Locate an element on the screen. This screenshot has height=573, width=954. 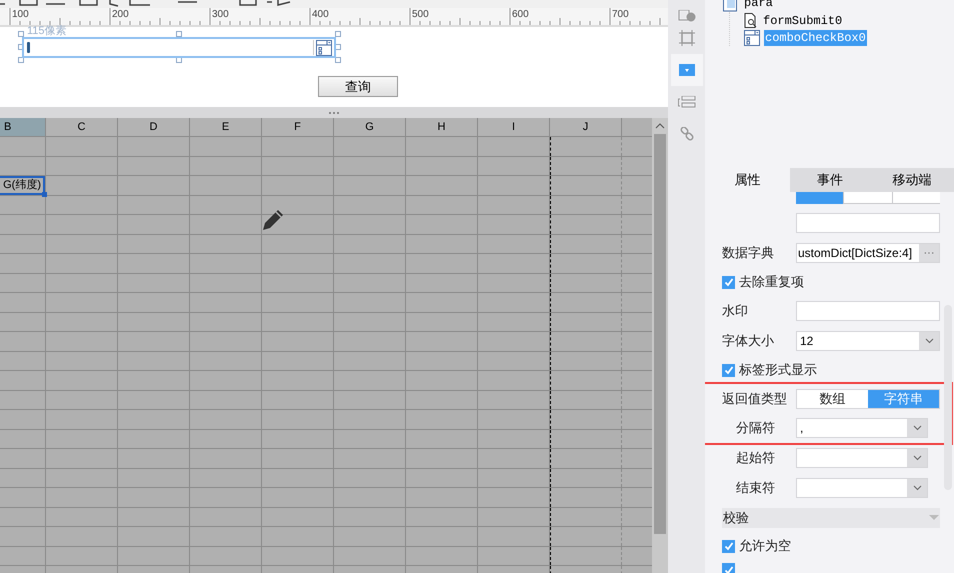
checkbox-label: 允许为空 is located at coordinates (765, 546).